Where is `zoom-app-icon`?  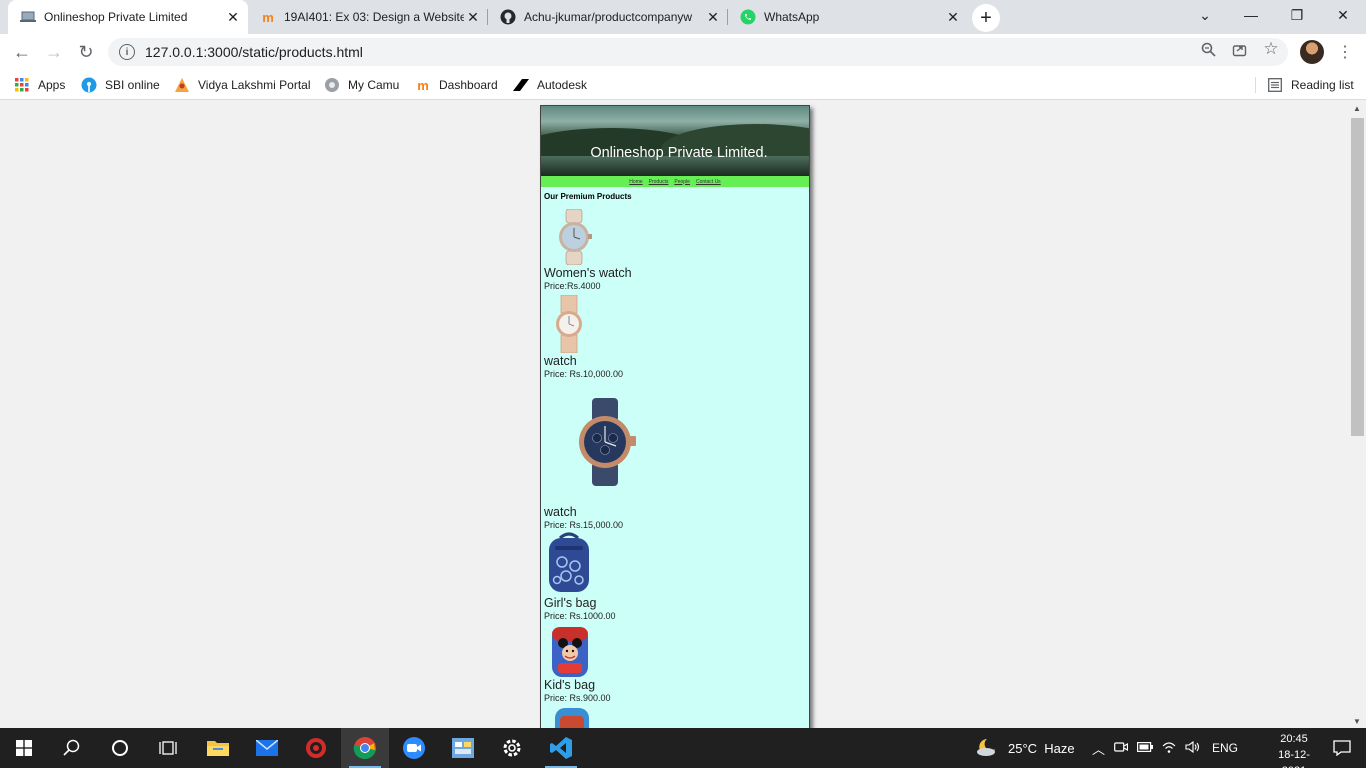 zoom-app-icon is located at coordinates (414, 748).